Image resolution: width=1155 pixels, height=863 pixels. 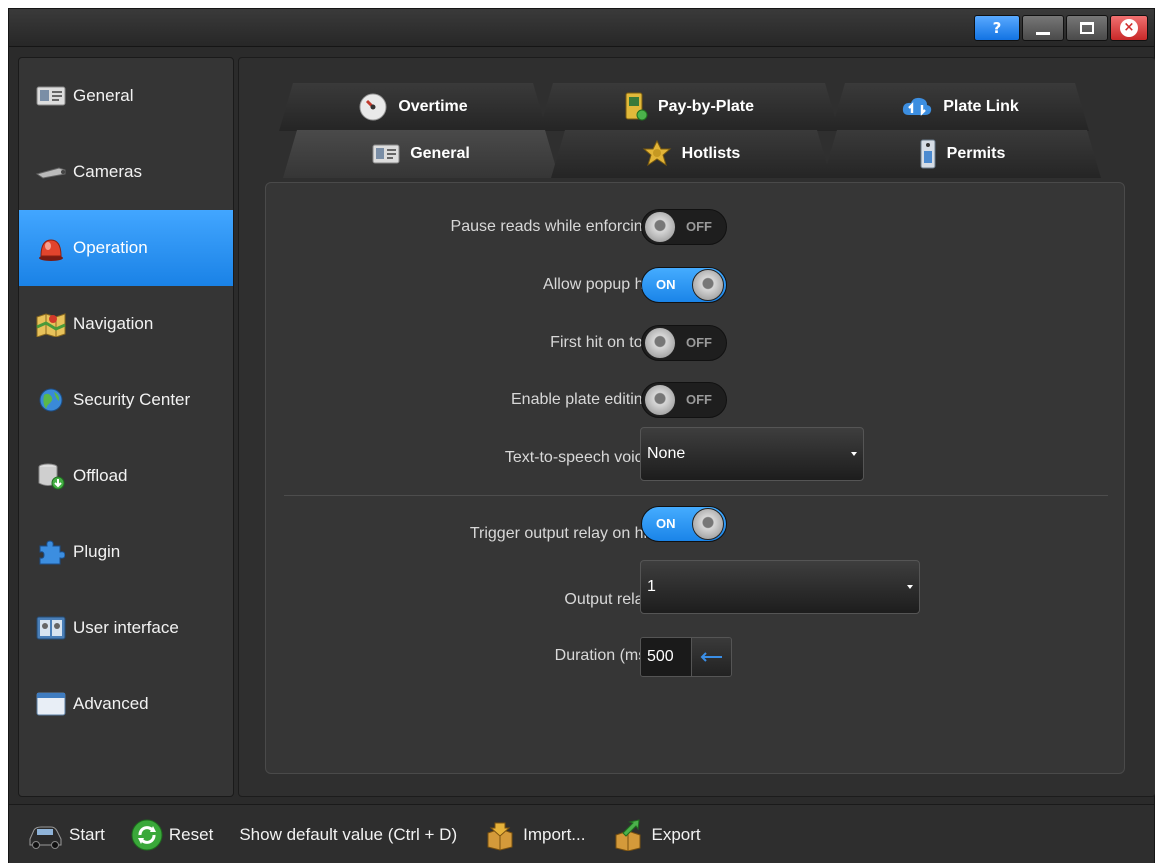 What do you see at coordinates (636, 107) in the screenshot?
I see `parking-meter-icon` at bounding box center [636, 107].